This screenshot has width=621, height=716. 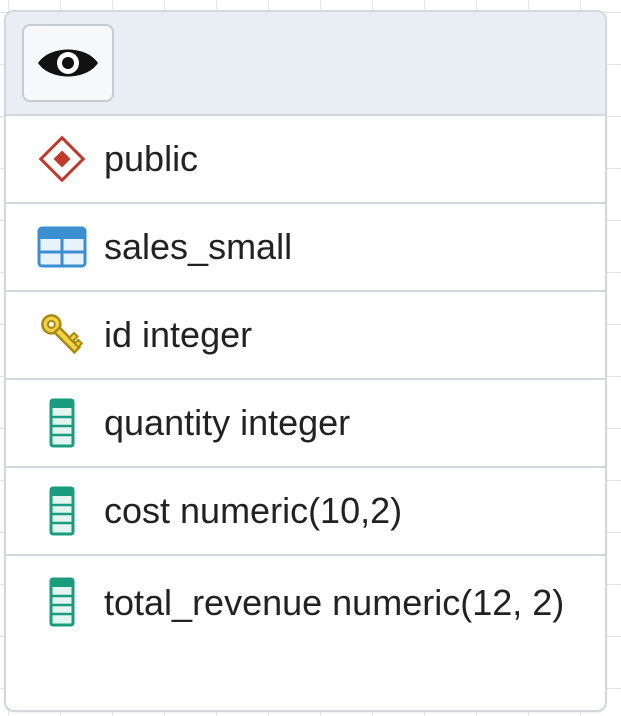 I want to click on column-row-quantity: quantity integer, so click(x=305, y=424).